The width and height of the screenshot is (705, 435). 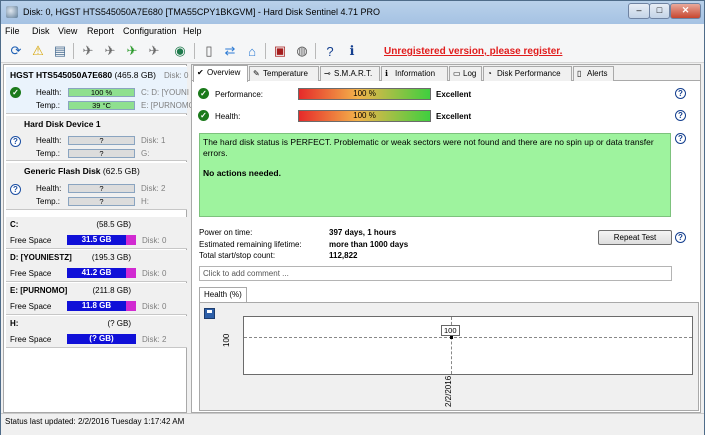 I want to click on menu-help: Help, so click(x=192, y=31).